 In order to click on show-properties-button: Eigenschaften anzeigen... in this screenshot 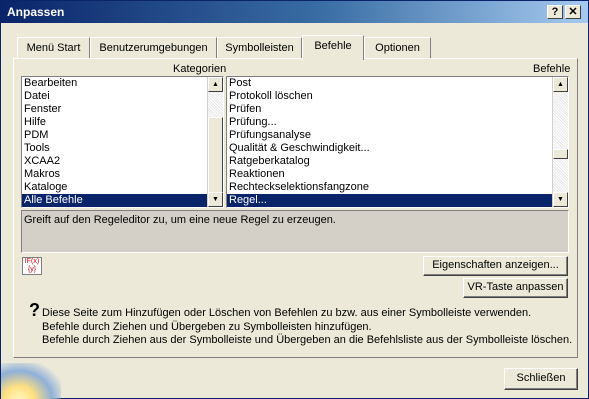, I will do `click(495, 266)`.